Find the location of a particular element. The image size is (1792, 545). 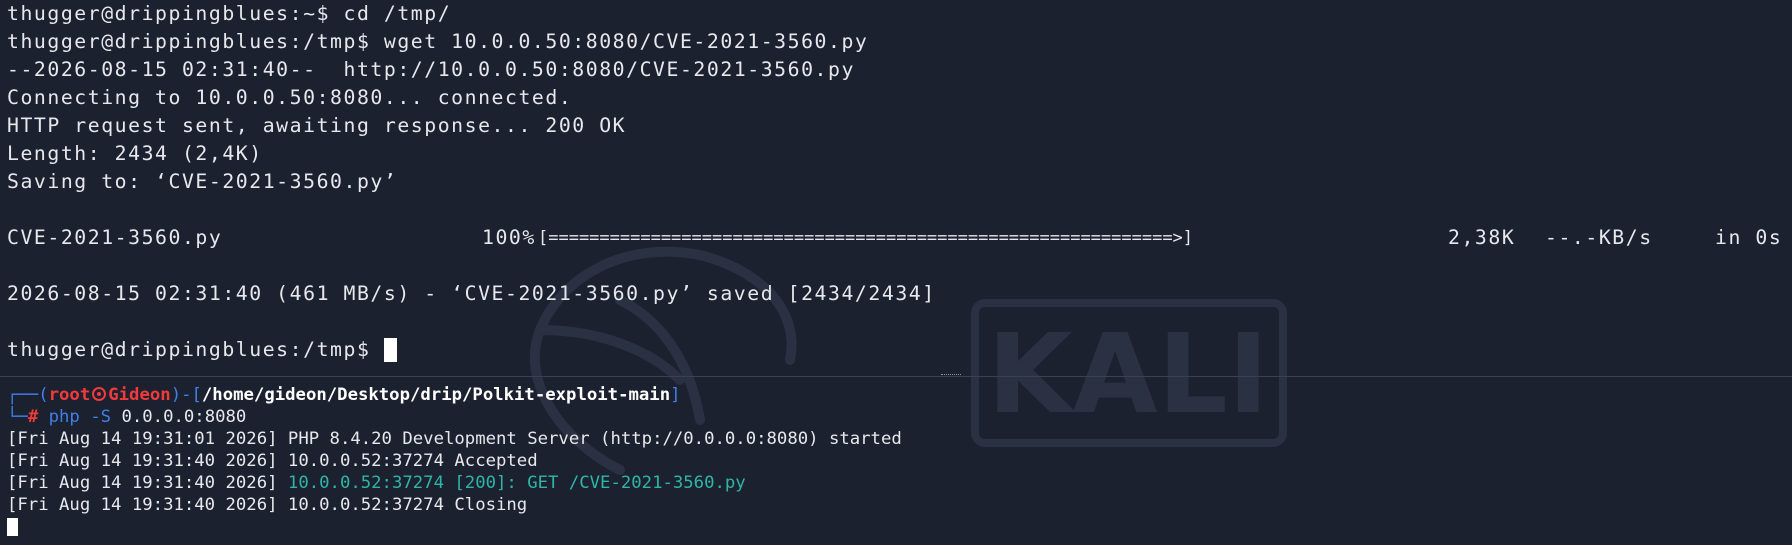

log-timestamp: [Fri Aug 14 19:31:01 2026] is located at coordinates (142, 439).